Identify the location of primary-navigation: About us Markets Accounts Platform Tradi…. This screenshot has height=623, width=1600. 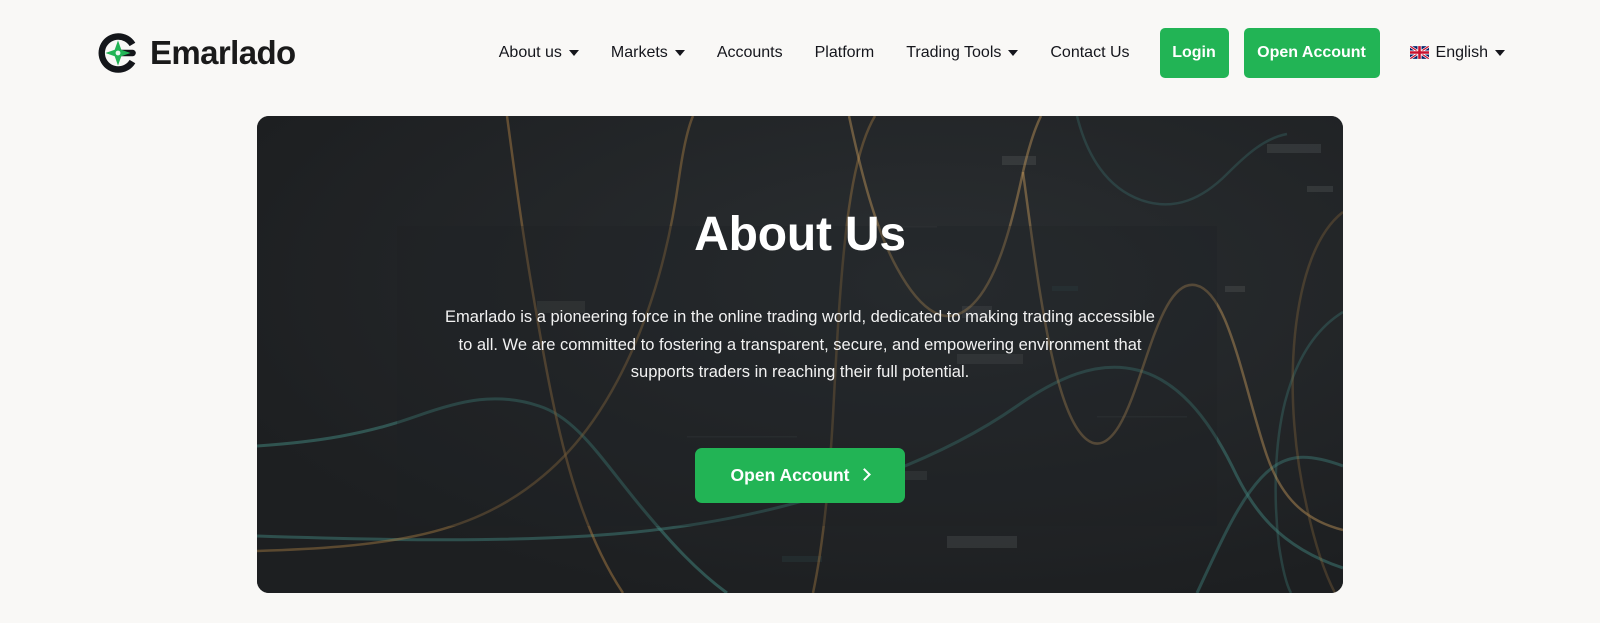
(994, 52).